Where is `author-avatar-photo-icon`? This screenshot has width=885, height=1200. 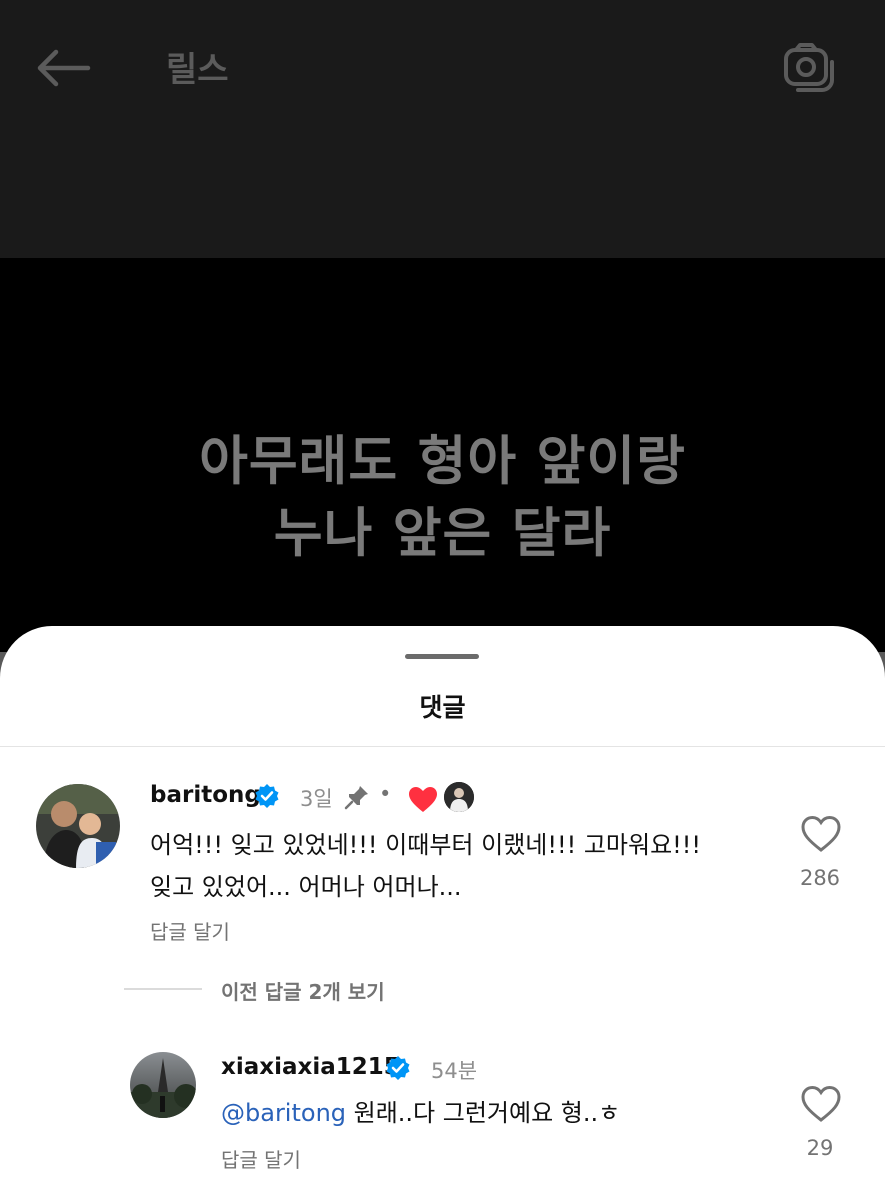 author-avatar-photo-icon is located at coordinates (459, 797).